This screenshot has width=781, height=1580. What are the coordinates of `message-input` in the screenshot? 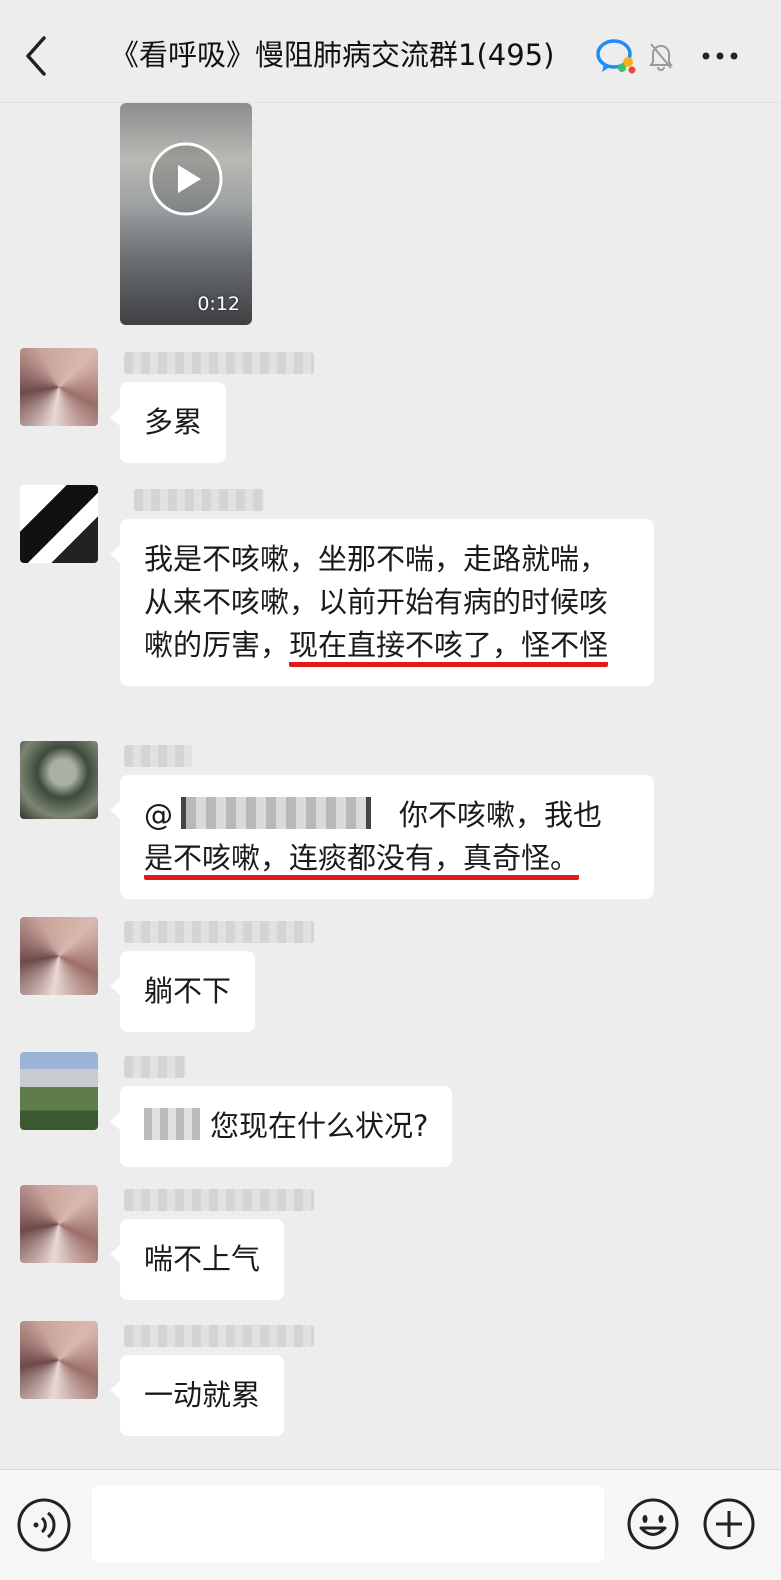 It's located at (348, 1524).